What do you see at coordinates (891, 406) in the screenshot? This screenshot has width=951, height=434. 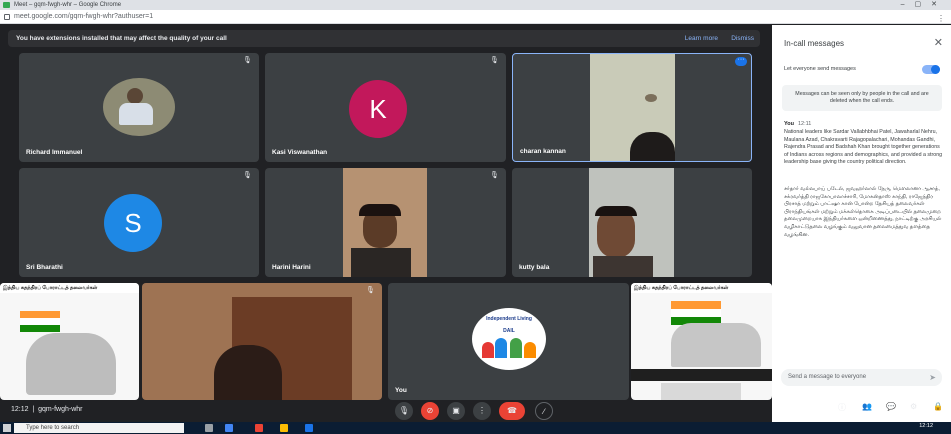 I see `chat-icon: 💬` at bounding box center [891, 406].